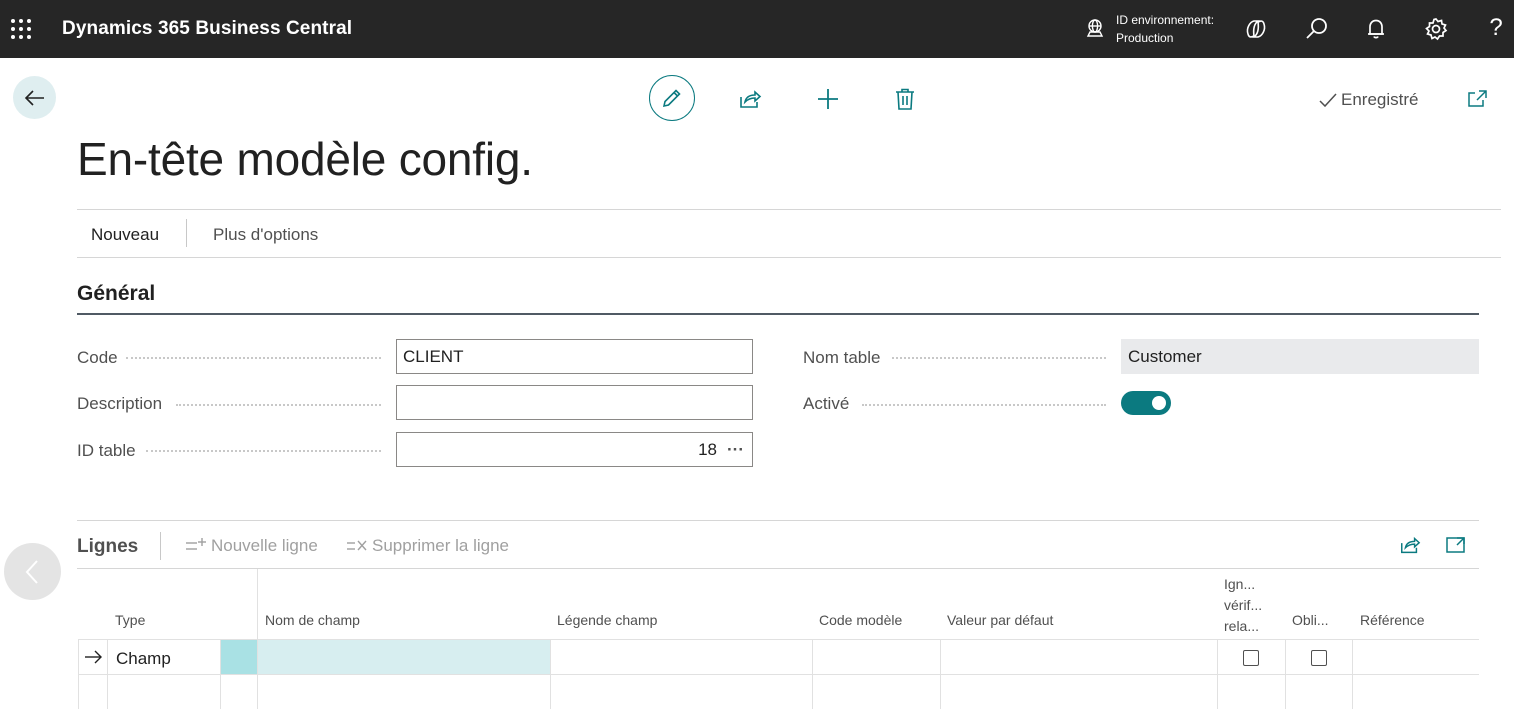 This screenshot has height=709, width=1514. What do you see at coordinates (93, 657) in the screenshot?
I see `row-indicator-arrow-icon` at bounding box center [93, 657].